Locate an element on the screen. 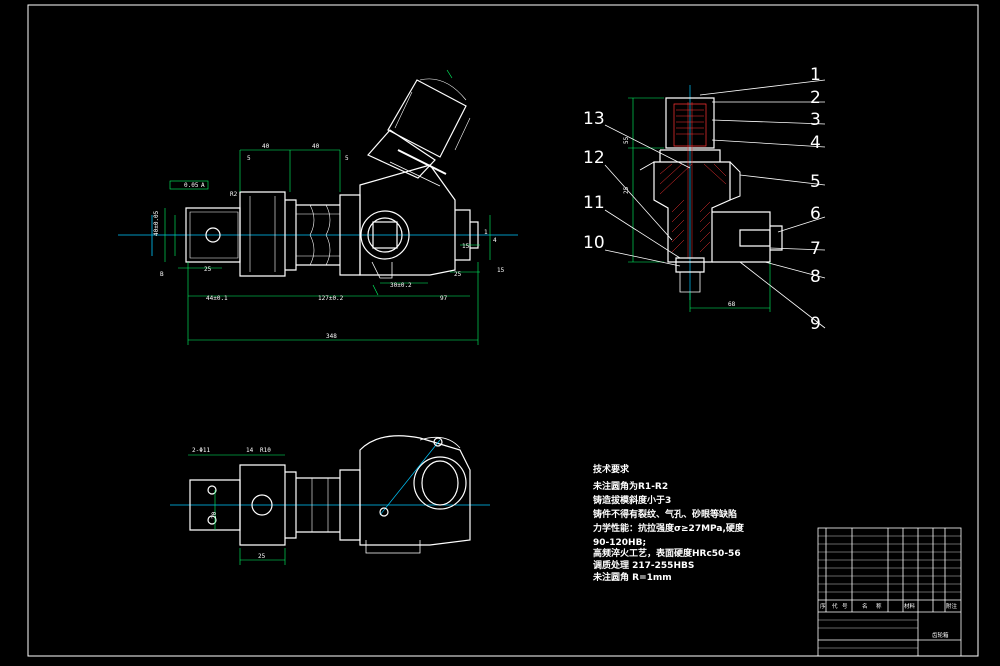  dim-text: 40±0.05 is located at coordinates (156, 223).